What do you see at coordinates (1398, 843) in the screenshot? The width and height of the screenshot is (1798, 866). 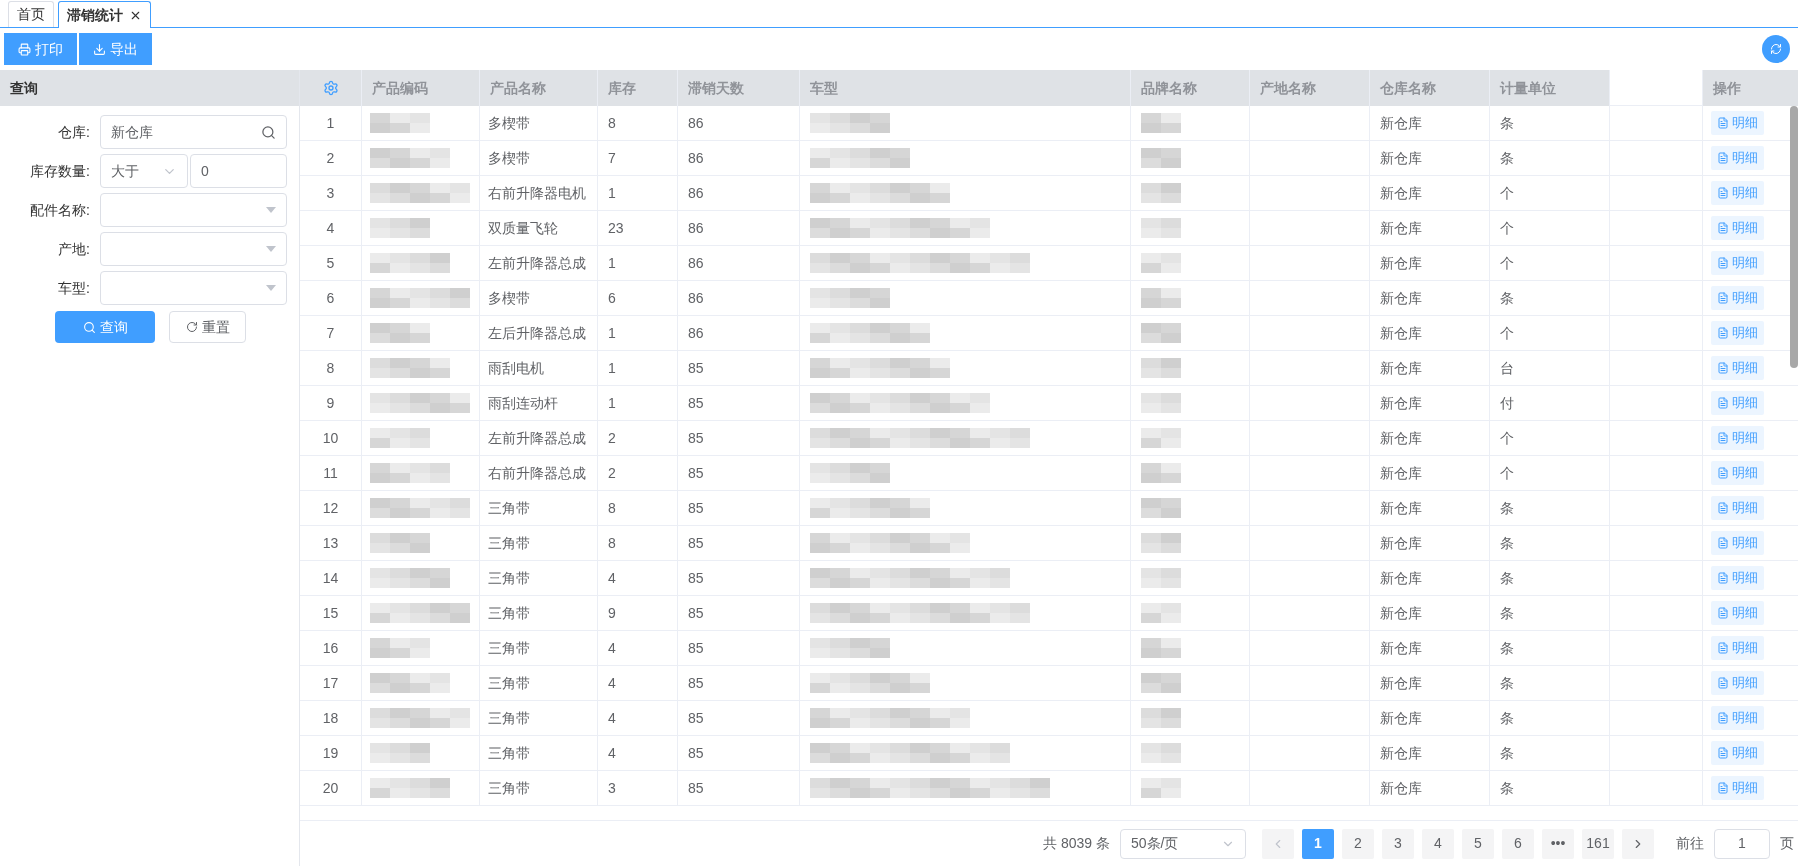 I see `page-button: 3` at bounding box center [1398, 843].